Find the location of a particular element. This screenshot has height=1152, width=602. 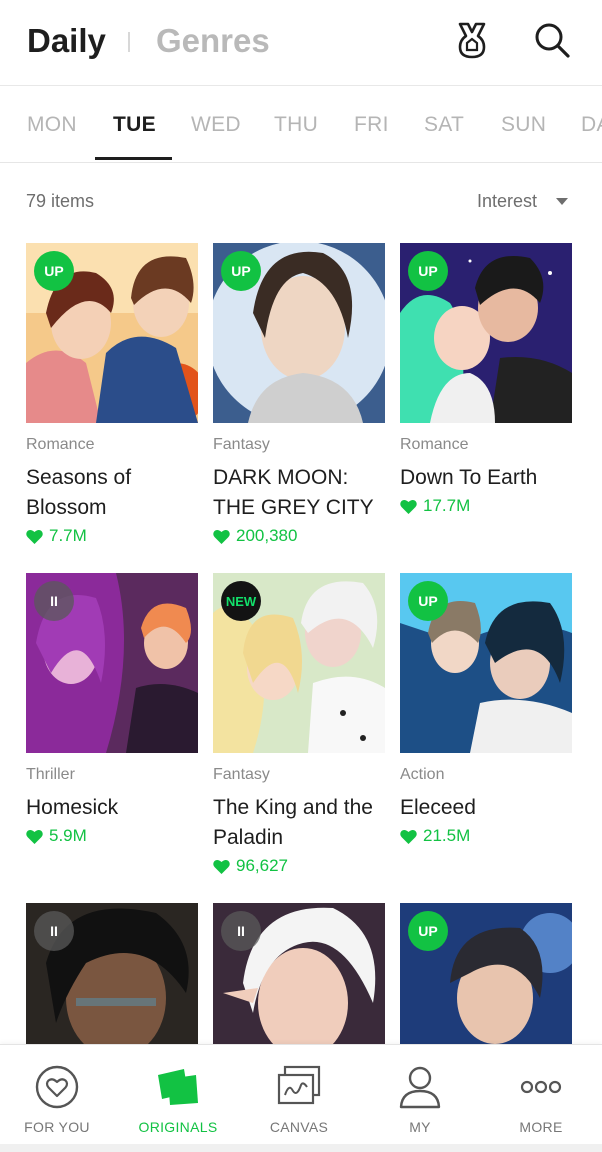

nav-for-you: FOR YOU is located at coordinates (58, 1095).